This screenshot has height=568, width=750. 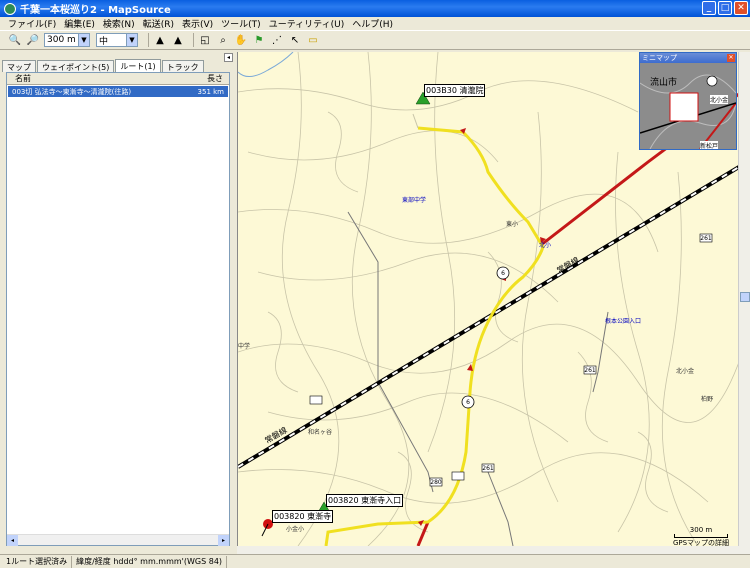 What do you see at coordinates (295, 40) in the screenshot?
I see `select-tool-icon: ↖` at bounding box center [295, 40].